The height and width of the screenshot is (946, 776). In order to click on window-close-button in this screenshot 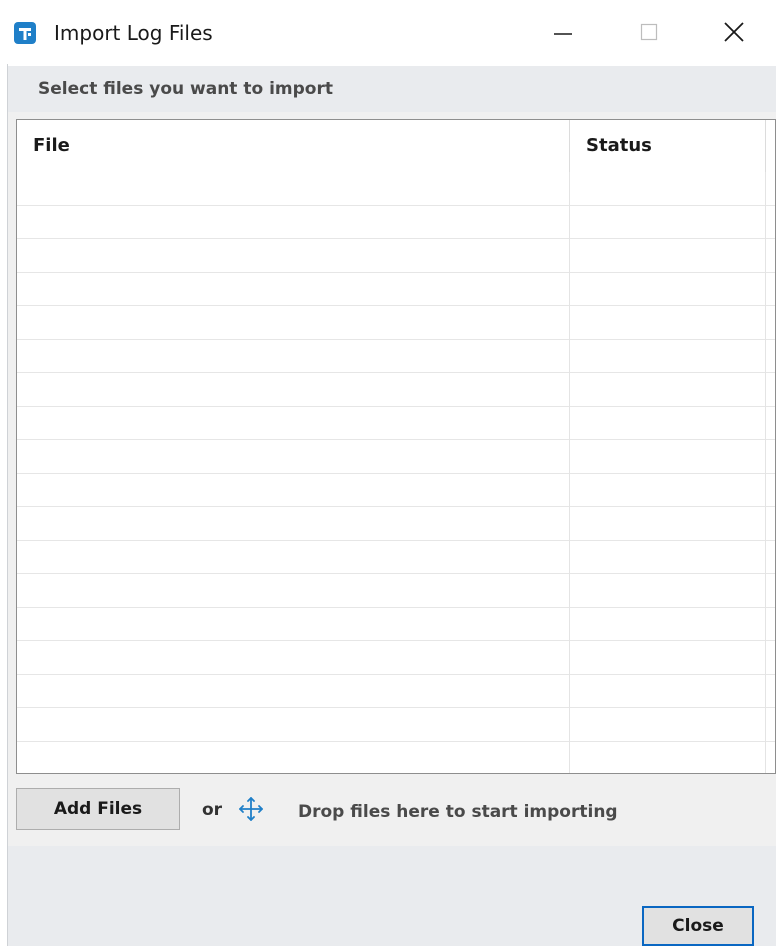, I will do `click(734, 32)`.